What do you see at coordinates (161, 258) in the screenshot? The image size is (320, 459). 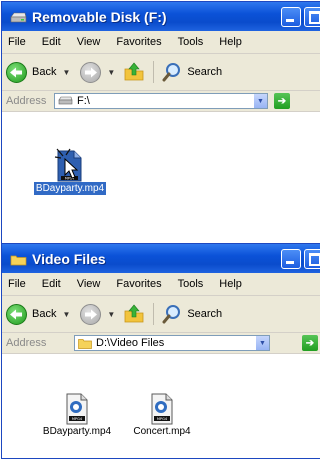 I see `title-bar: Video Files` at bounding box center [161, 258].